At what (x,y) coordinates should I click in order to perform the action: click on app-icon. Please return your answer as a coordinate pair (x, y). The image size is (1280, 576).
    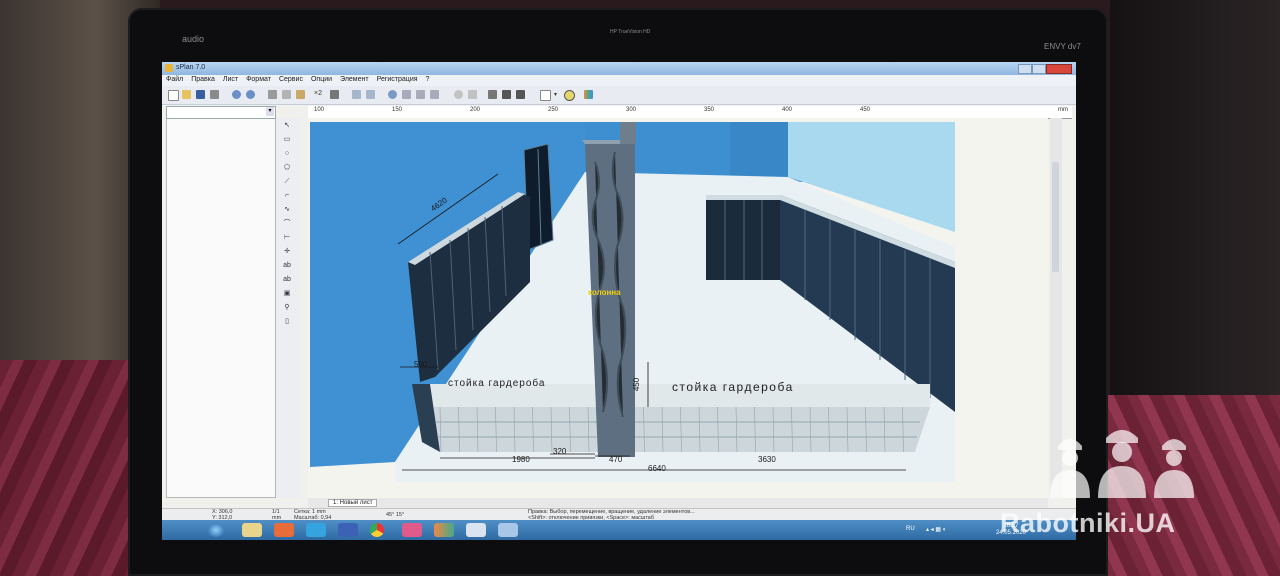
    Looking at the image, I should click on (169, 68).